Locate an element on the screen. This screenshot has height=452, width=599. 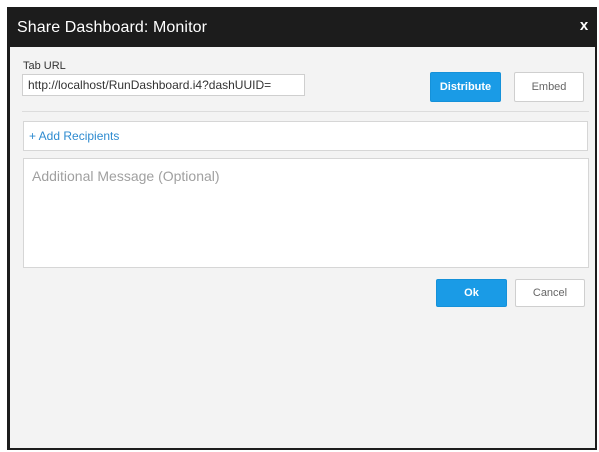
embed-button: Embed is located at coordinates (549, 87).